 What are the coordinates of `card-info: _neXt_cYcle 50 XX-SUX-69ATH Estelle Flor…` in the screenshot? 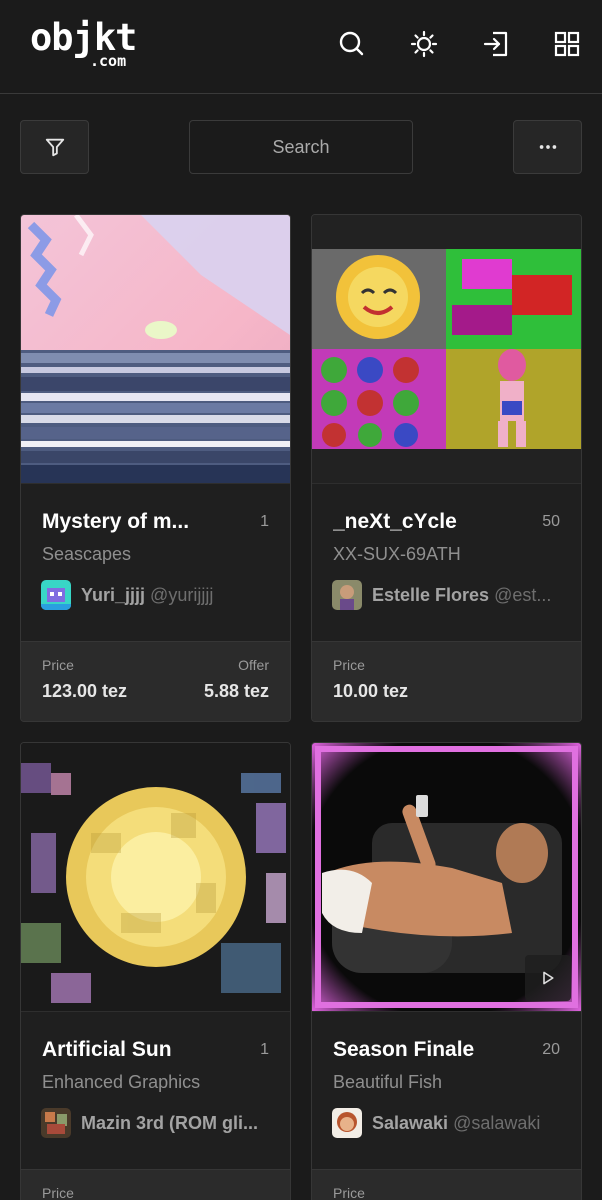 It's located at (446, 562).